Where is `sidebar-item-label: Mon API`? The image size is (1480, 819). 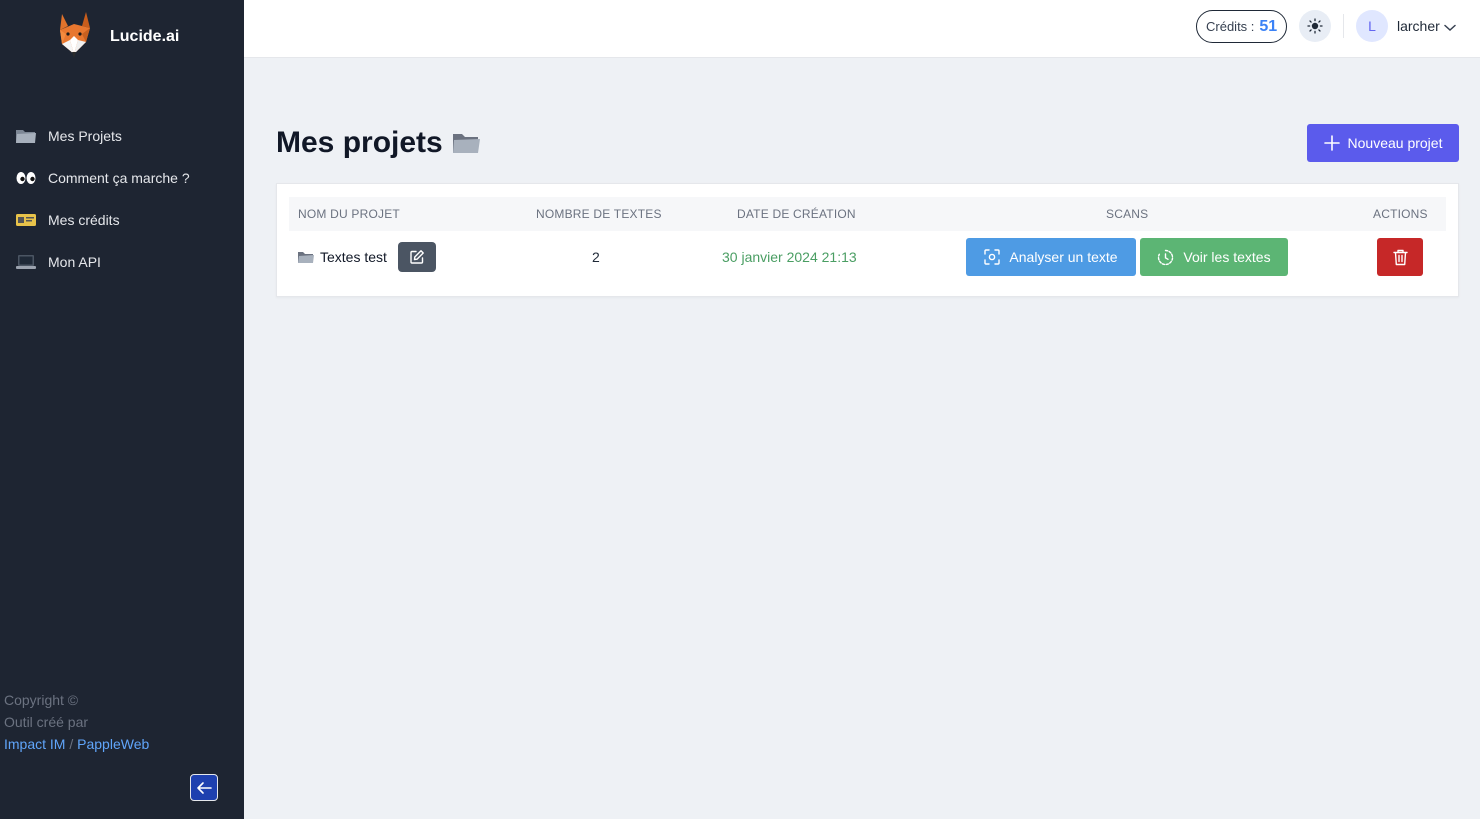 sidebar-item-label: Mon API is located at coordinates (74, 262).